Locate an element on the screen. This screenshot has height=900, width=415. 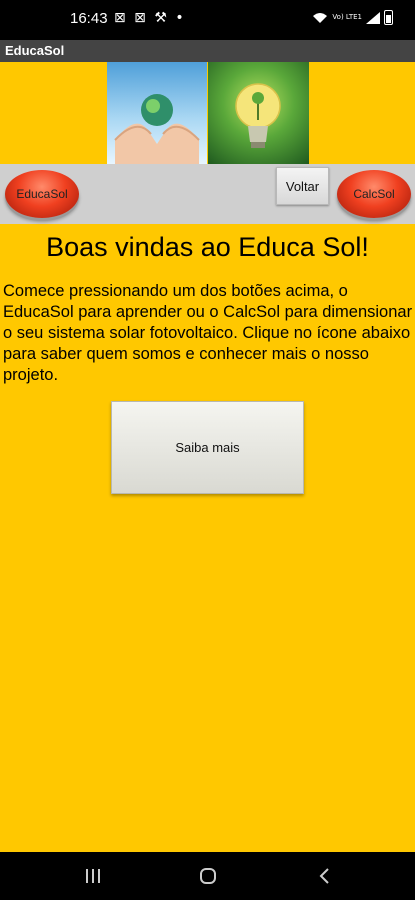
educasol-button: EducaSol is located at coordinates (42, 194).